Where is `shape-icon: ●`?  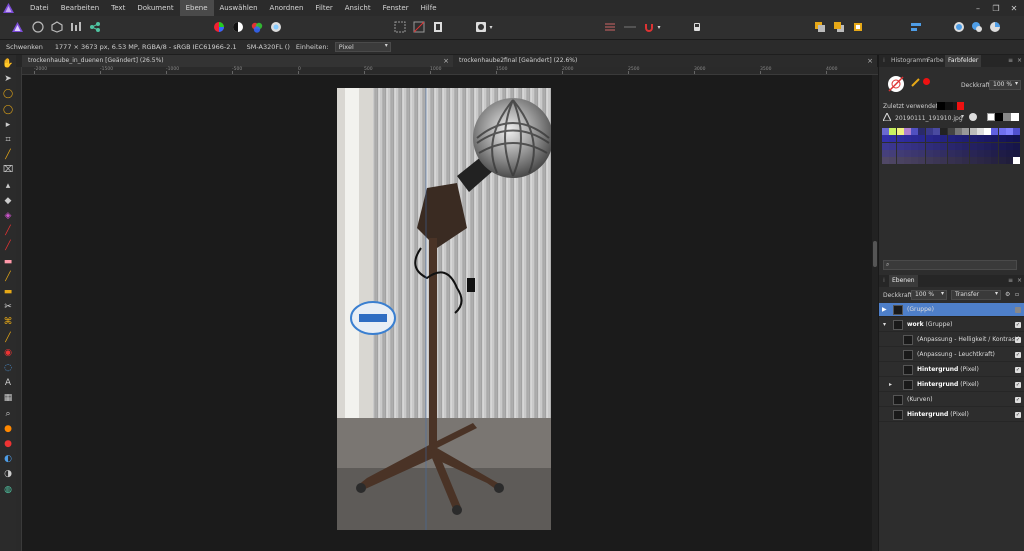
shape-icon: ● is located at coordinates (8, 444).